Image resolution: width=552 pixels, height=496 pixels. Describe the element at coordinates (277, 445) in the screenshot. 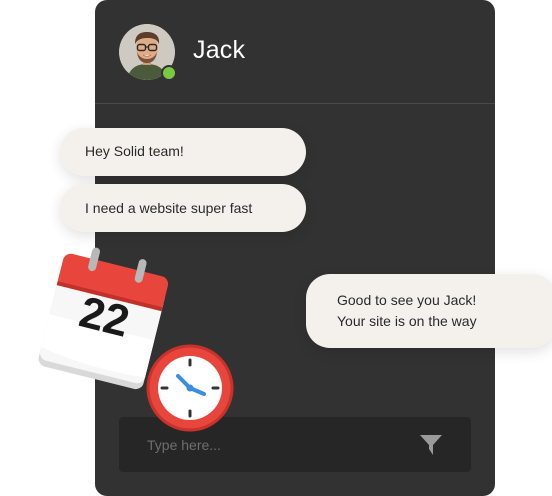

I see `message-input` at that location.